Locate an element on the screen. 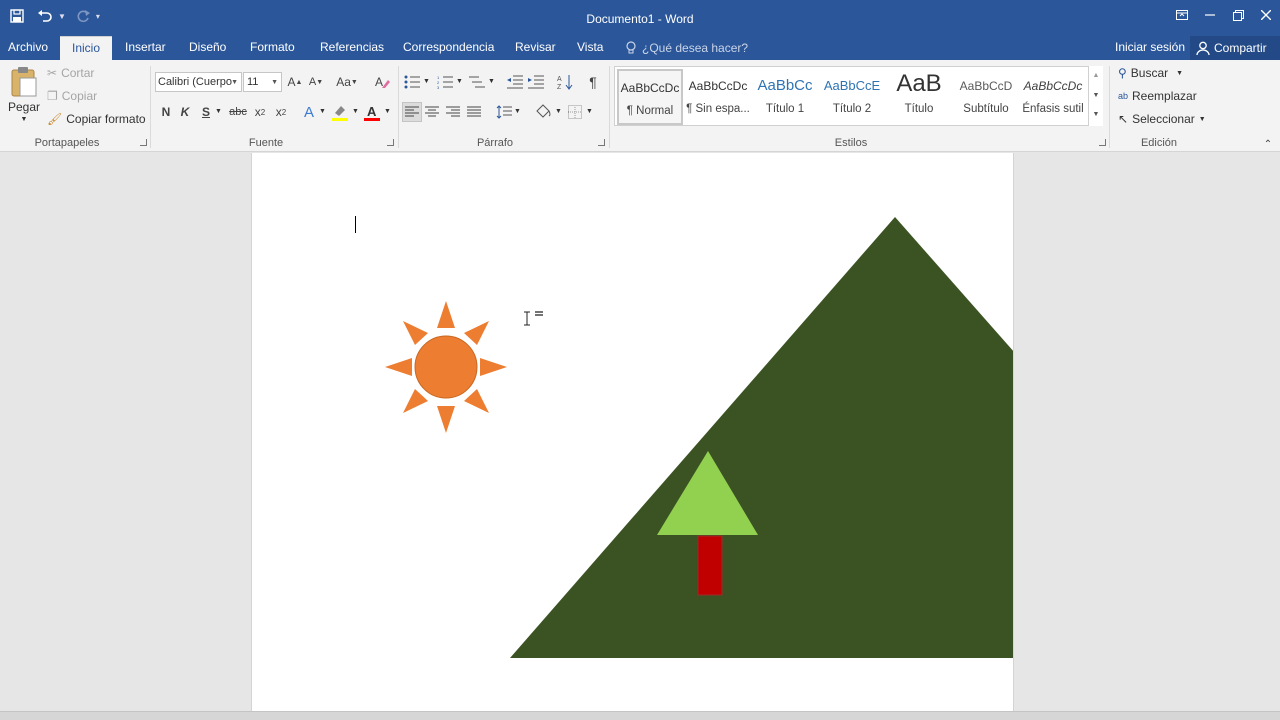  align-right-icon is located at coordinates (453, 112).